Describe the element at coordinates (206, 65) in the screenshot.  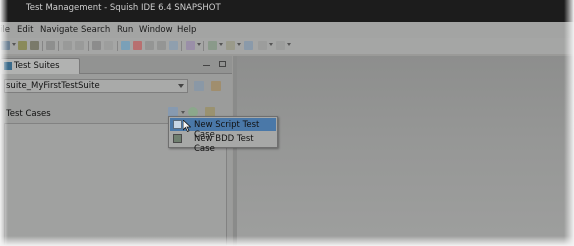
I see `minimize-icon` at that location.